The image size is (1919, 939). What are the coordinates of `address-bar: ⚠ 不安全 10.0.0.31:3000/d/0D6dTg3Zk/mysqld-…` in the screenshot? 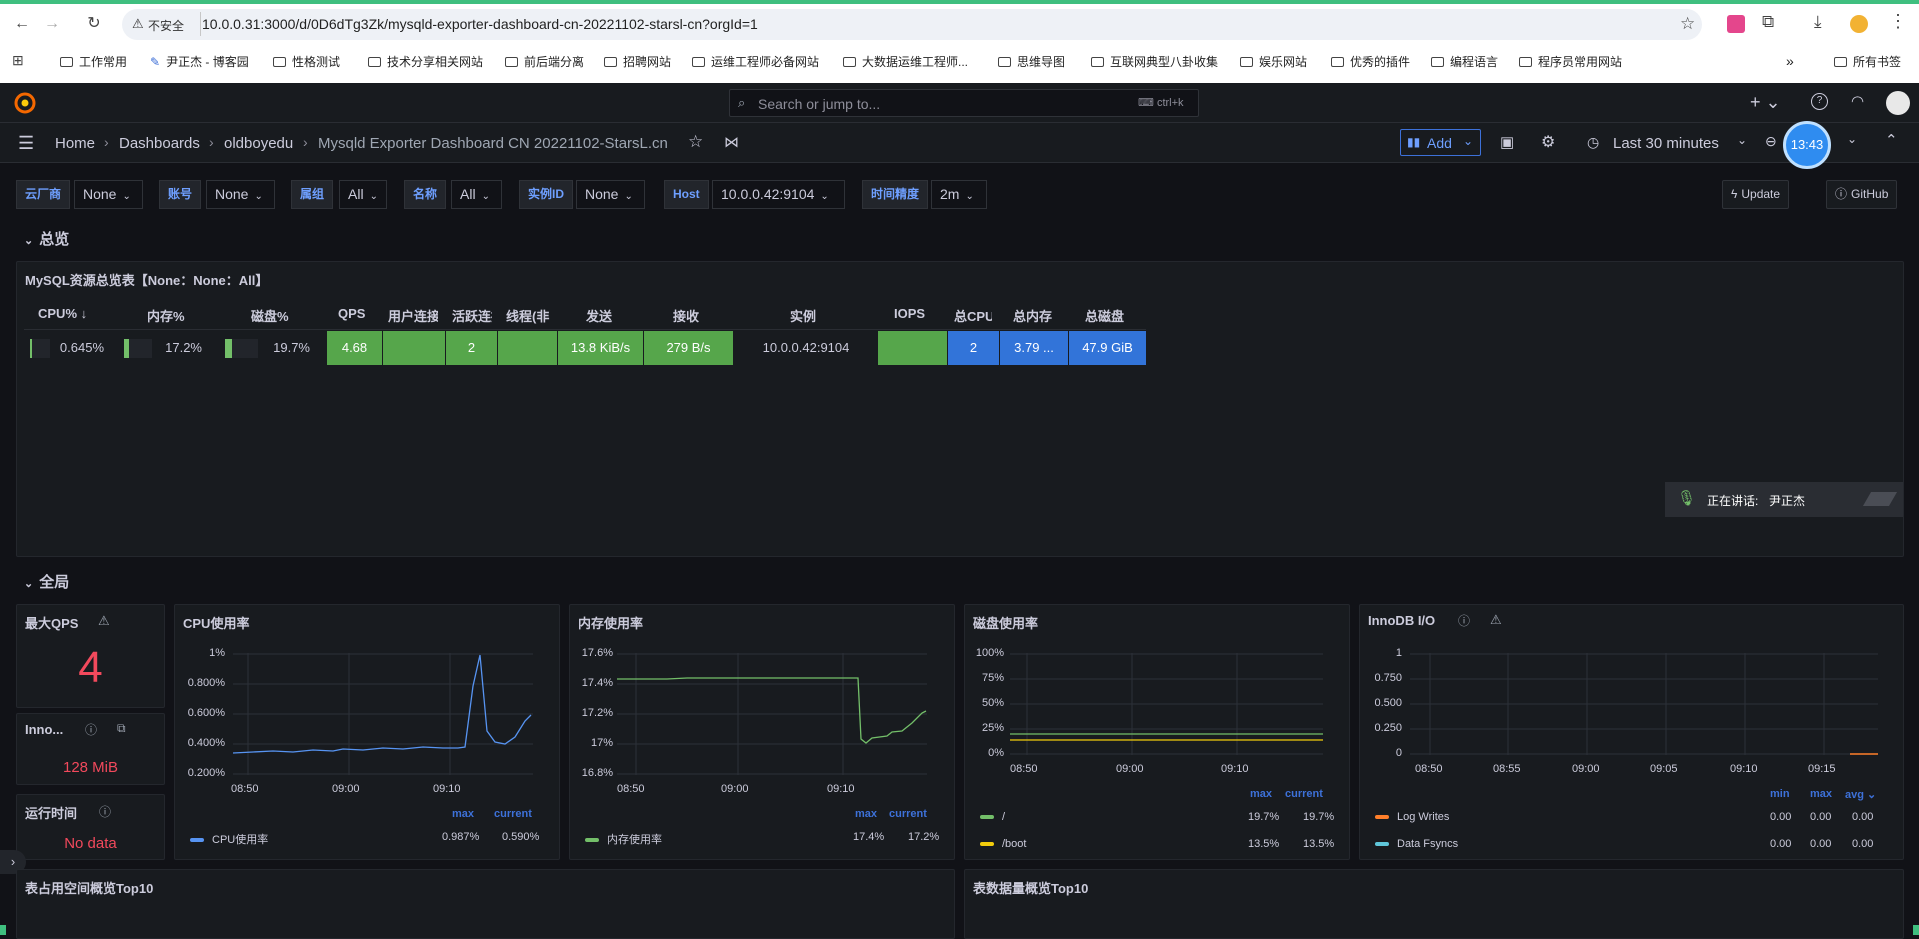 It's located at (912, 24).